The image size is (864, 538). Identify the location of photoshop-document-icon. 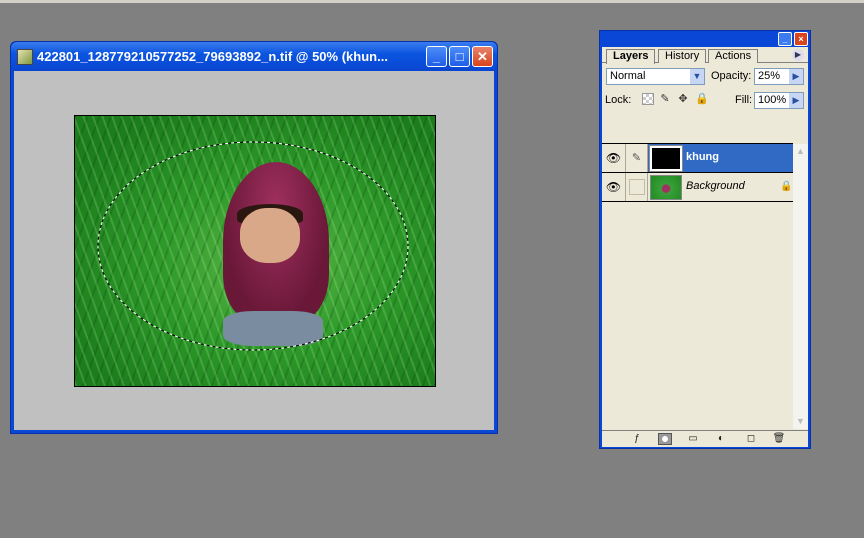
(25, 57).